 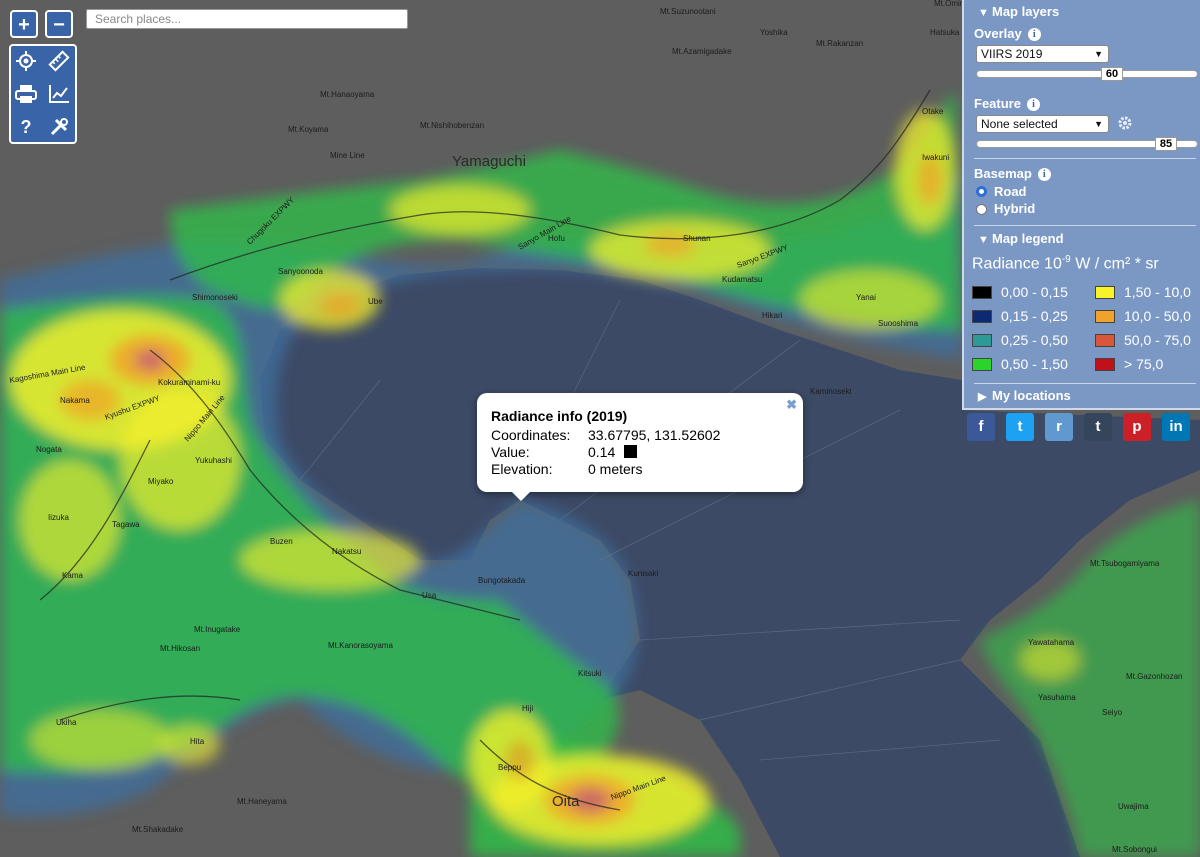 I want to click on map-label: Nakatsu, so click(x=346, y=551).